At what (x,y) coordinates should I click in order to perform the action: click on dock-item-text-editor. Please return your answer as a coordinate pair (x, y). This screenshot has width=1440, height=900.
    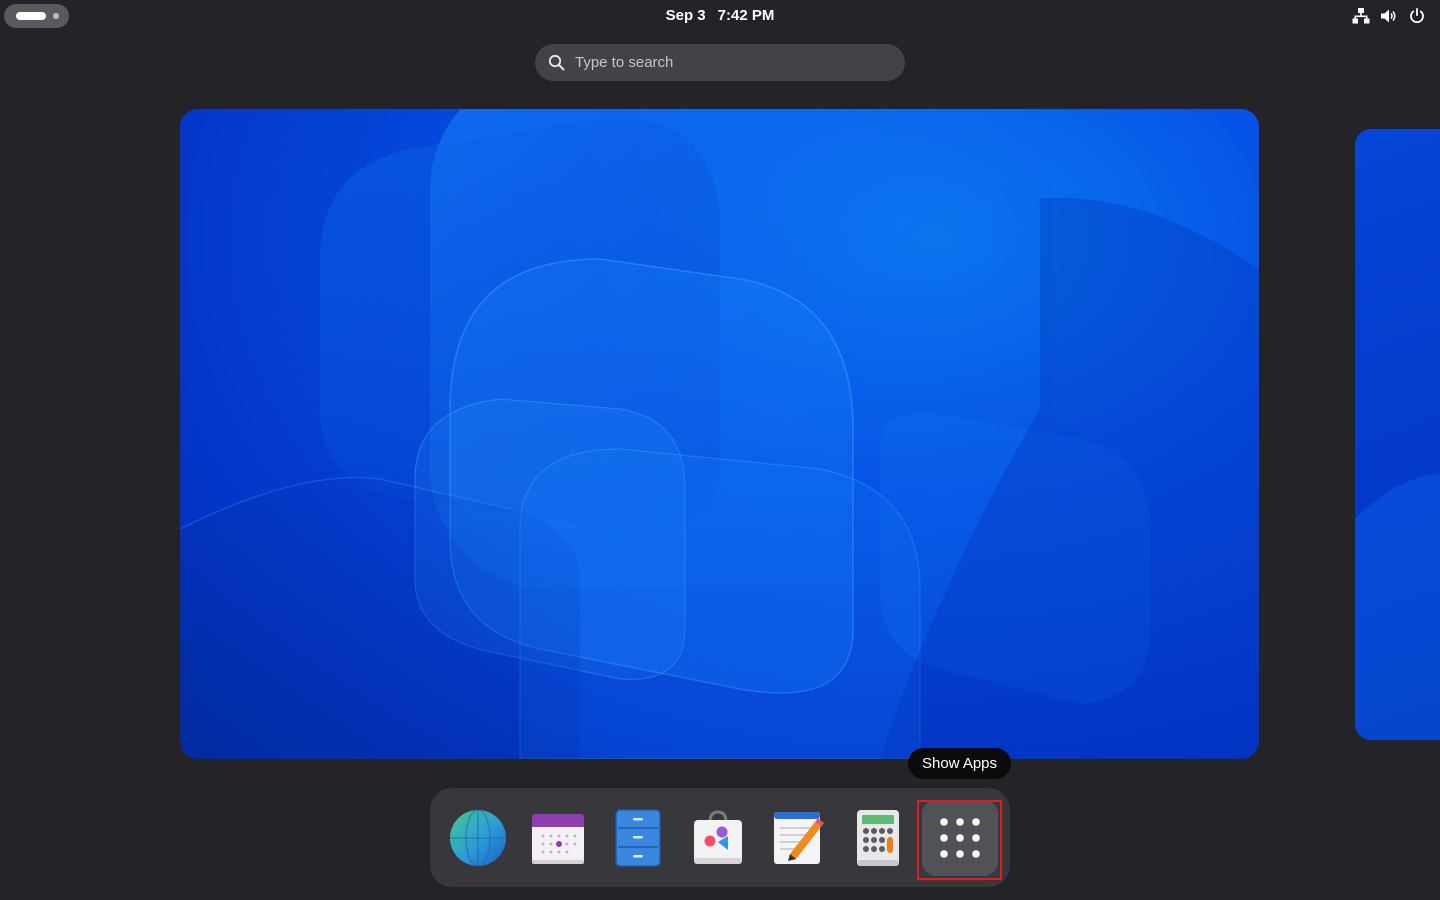
    Looking at the image, I should click on (798, 838).